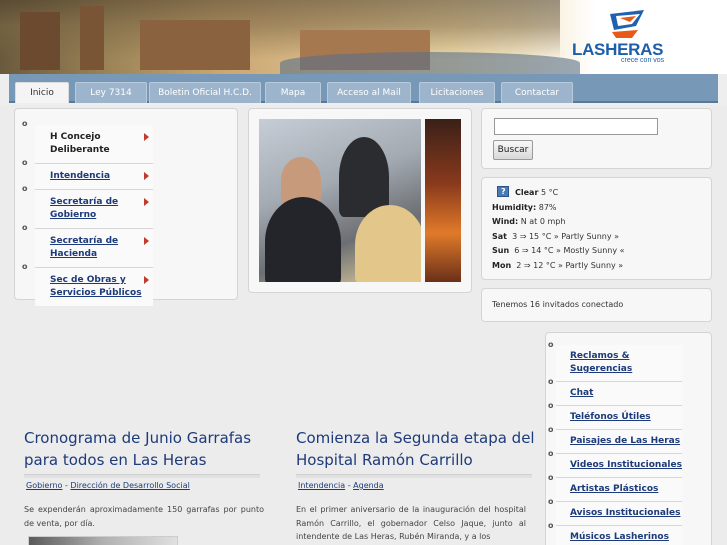 This screenshot has width=727, height=545. I want to click on tab-mapa: Mapa, so click(293, 92).